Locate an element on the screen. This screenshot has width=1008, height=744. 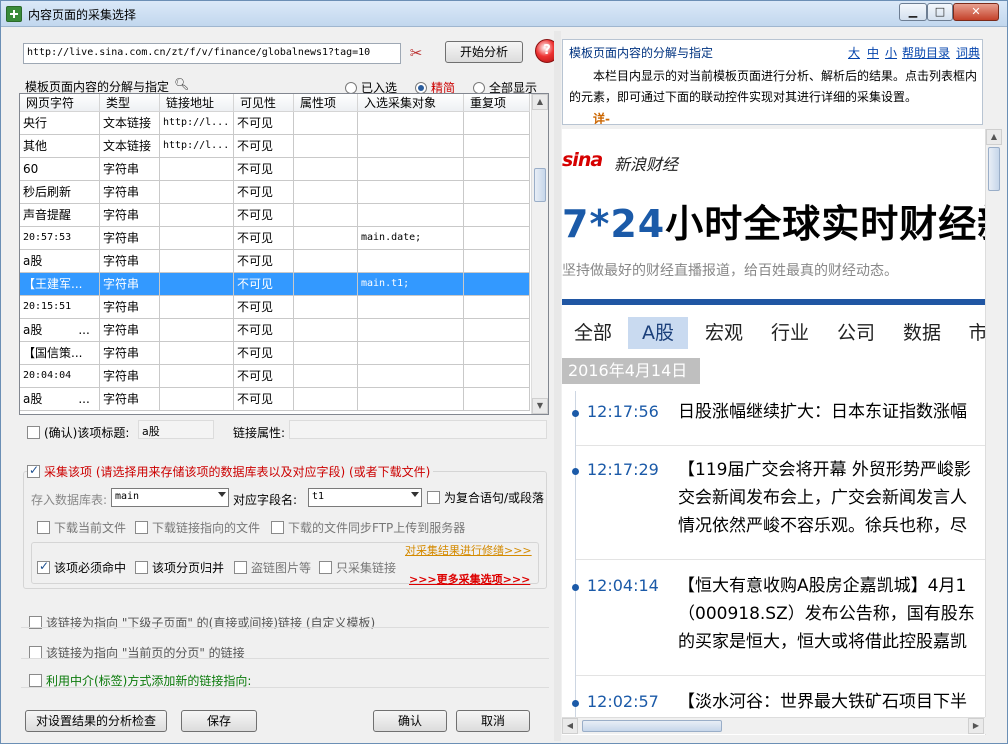
cell-text: 声音提醒 is located at coordinates (60, 215).